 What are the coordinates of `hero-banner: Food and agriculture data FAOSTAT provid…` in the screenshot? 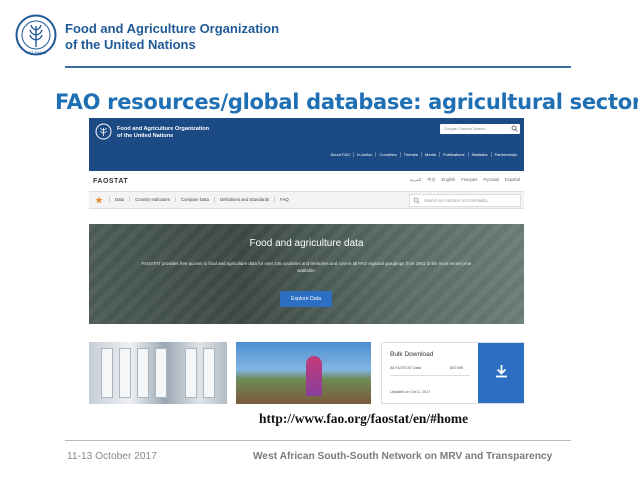 It's located at (306, 274).